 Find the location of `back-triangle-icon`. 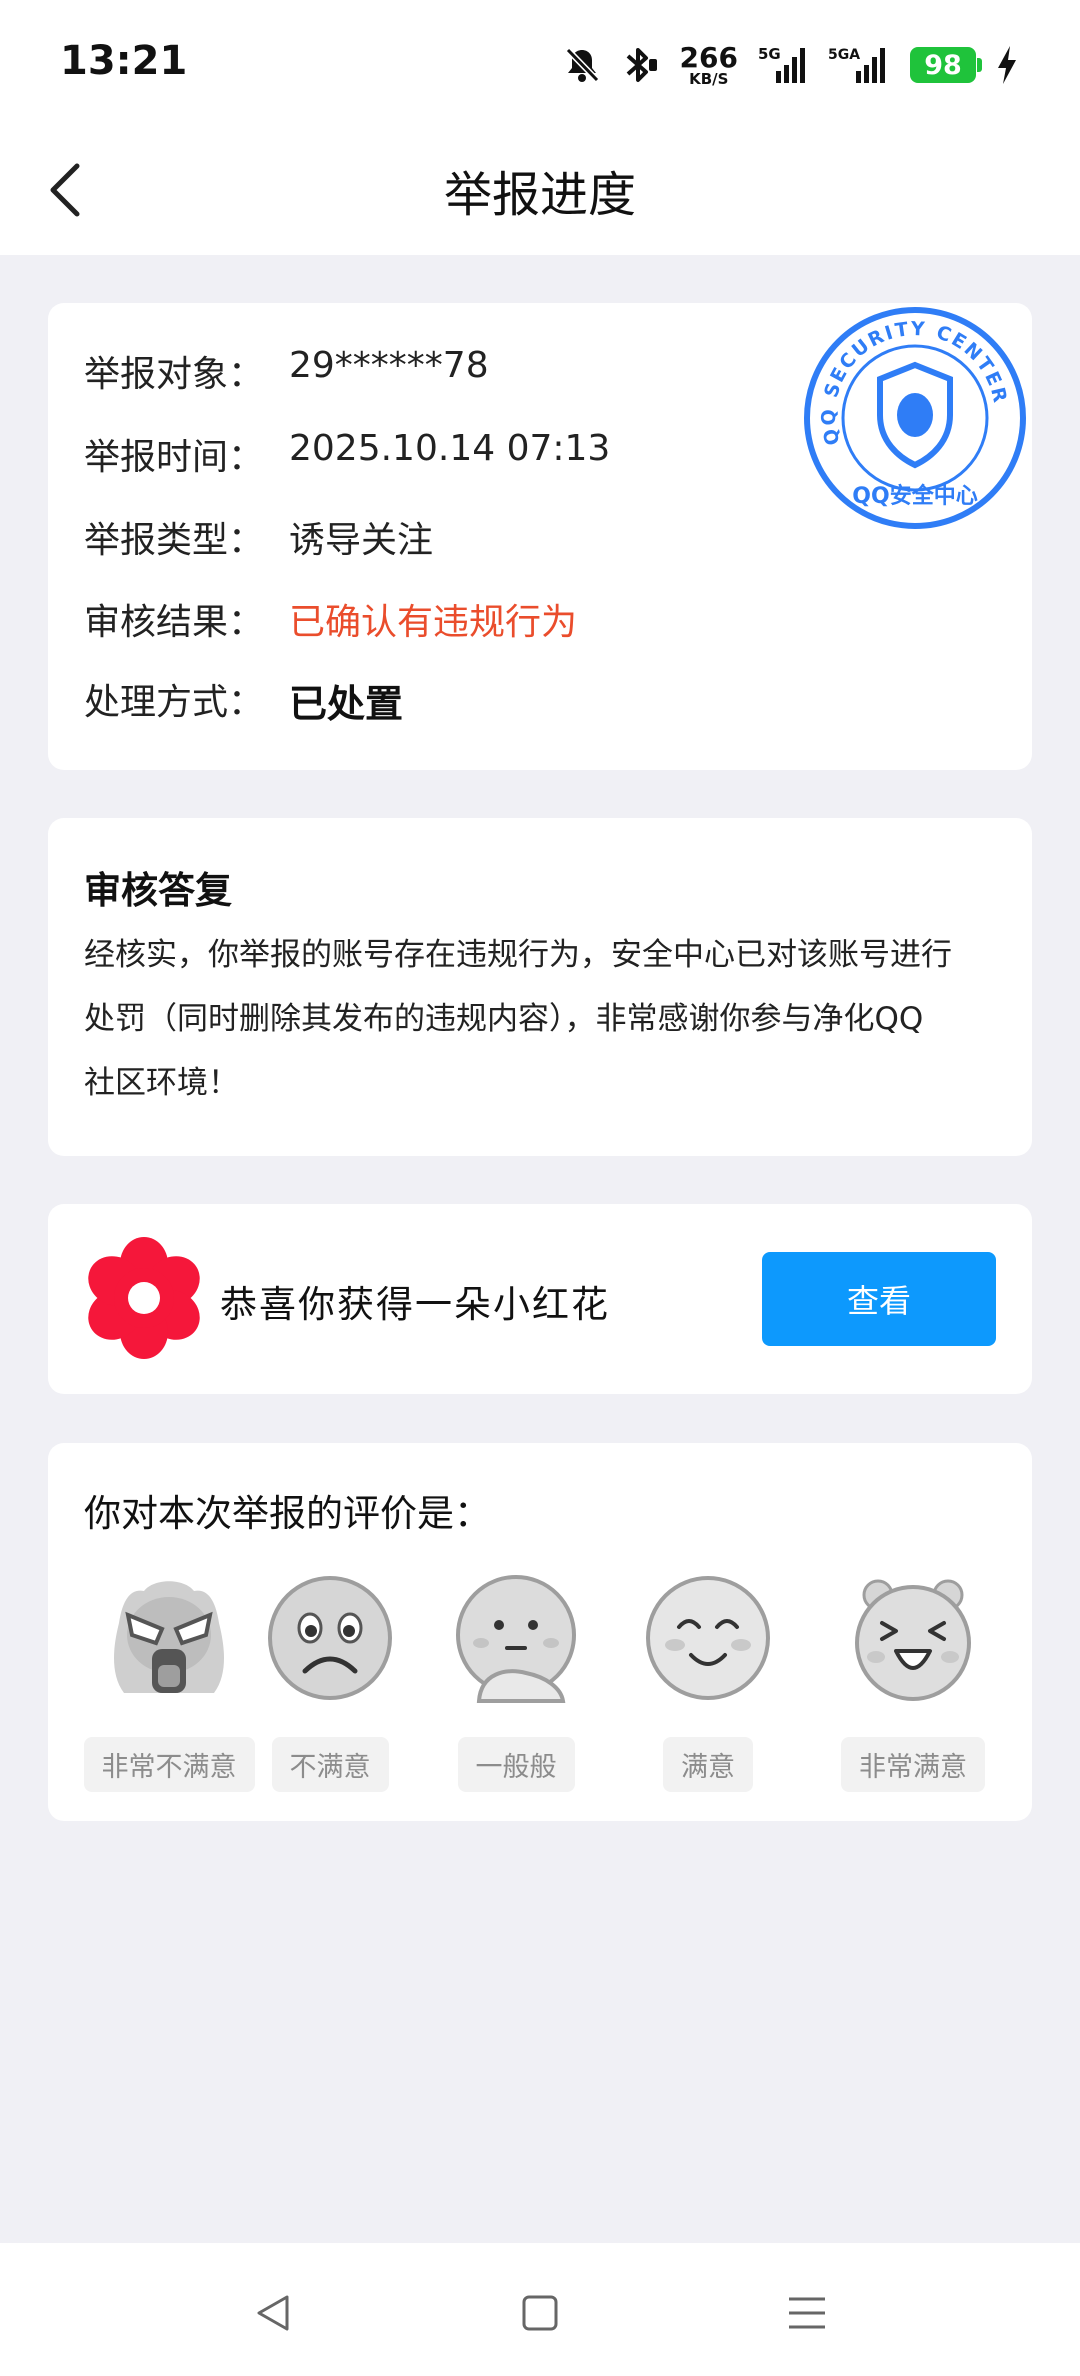

back-triangle-icon is located at coordinates (273, 2313).